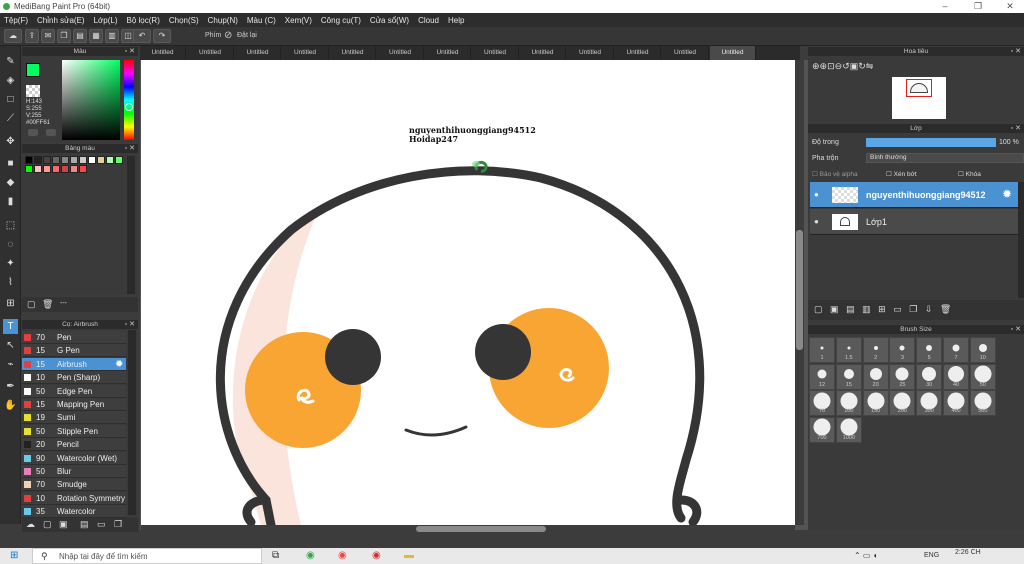 The width and height of the screenshot is (1024, 564). Describe the element at coordinates (74, 498) in the screenshot. I see `brush-item: 10 Rotation Symmetry` at that location.